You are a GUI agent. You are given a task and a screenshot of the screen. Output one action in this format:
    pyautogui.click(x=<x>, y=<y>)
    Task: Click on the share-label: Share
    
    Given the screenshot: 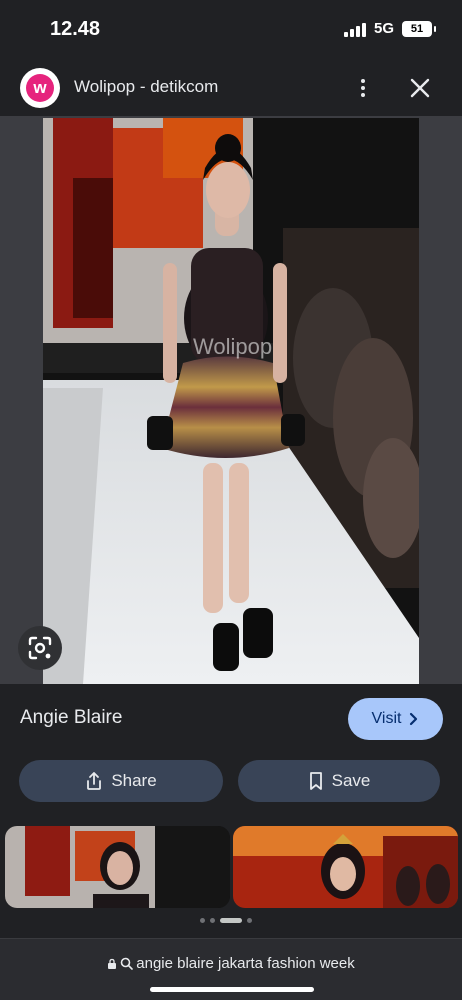 What is the action you would take?
    pyautogui.click(x=134, y=780)
    